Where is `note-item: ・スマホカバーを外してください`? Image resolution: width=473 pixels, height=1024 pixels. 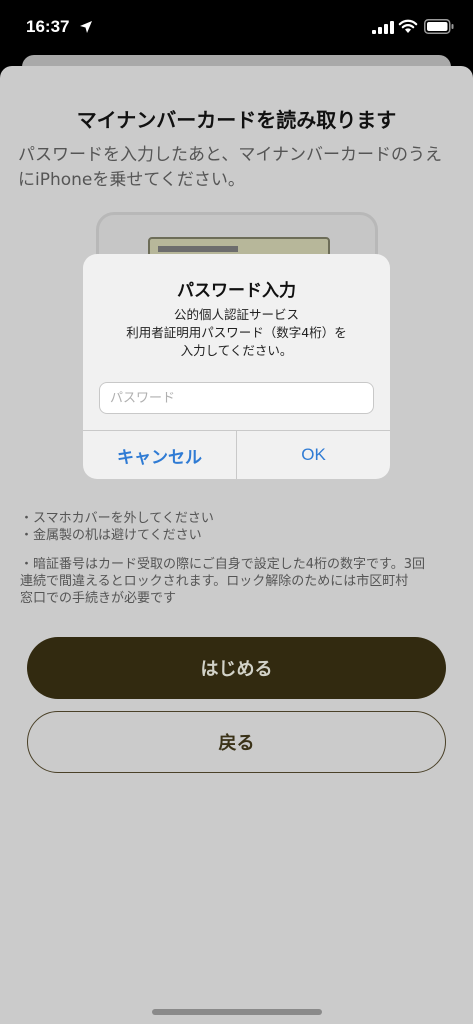
note-item: ・スマホカバーを外してください is located at coordinates (117, 518).